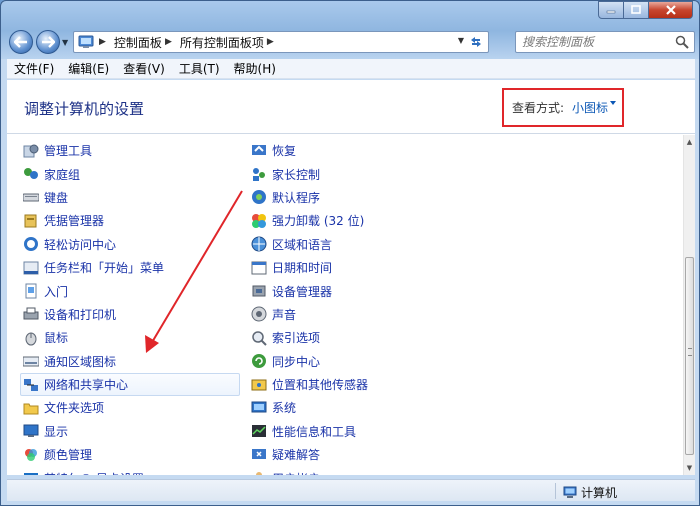 This screenshot has height=506, width=700. Describe the element at coordinates (259, 291) in the screenshot. I see `device-manager-icon` at that location.